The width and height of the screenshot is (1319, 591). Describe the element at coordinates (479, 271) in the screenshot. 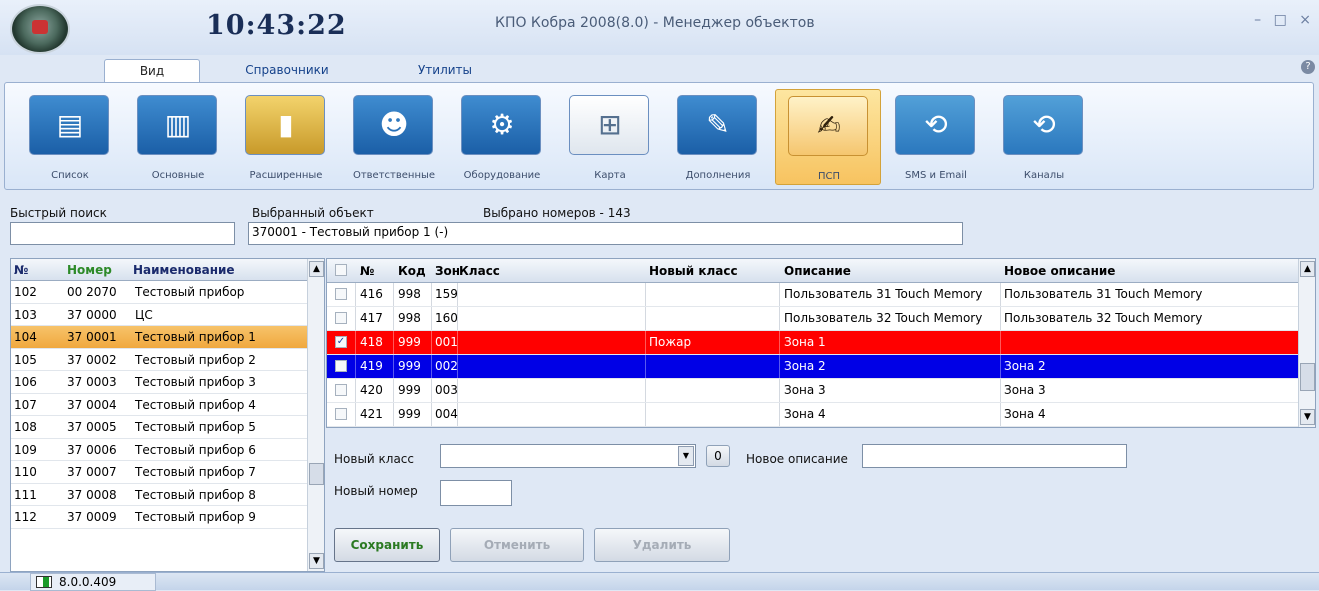

I see `col-class-header: Класс` at that location.